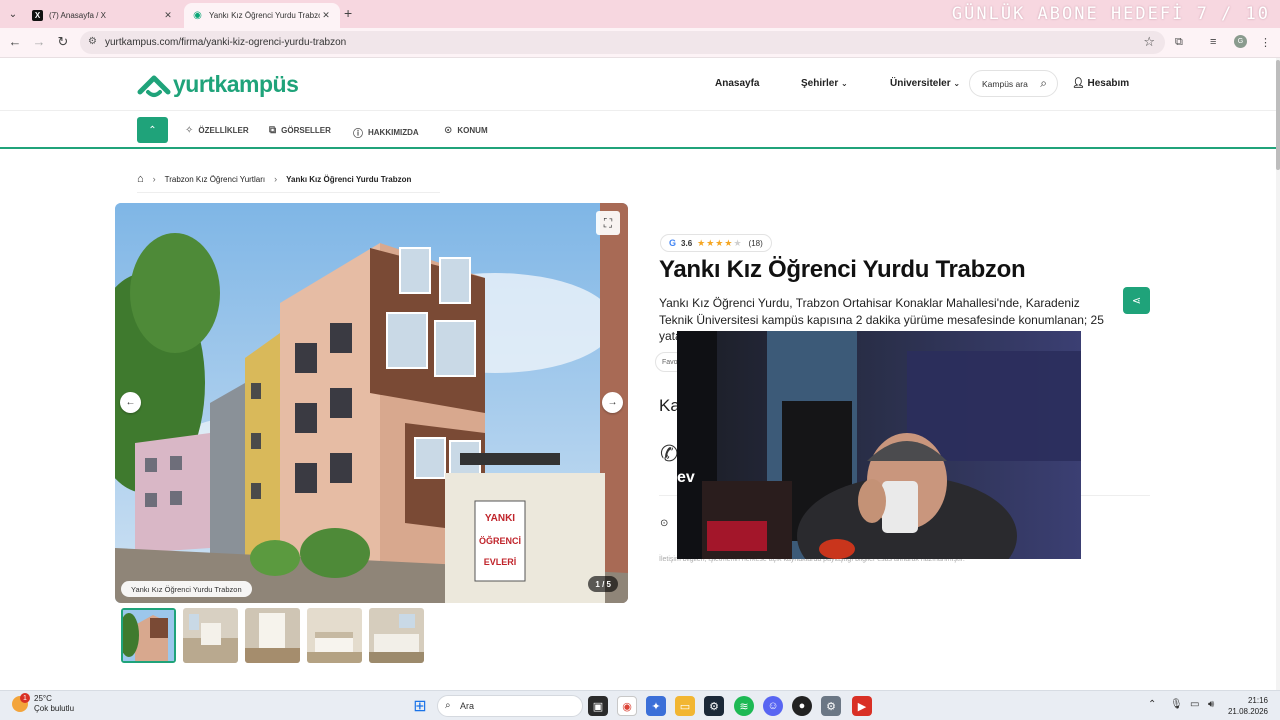 This screenshot has width=1280, height=720. What do you see at coordinates (358, 134) in the screenshot?
I see `info-icon: ⓘ` at bounding box center [358, 134].